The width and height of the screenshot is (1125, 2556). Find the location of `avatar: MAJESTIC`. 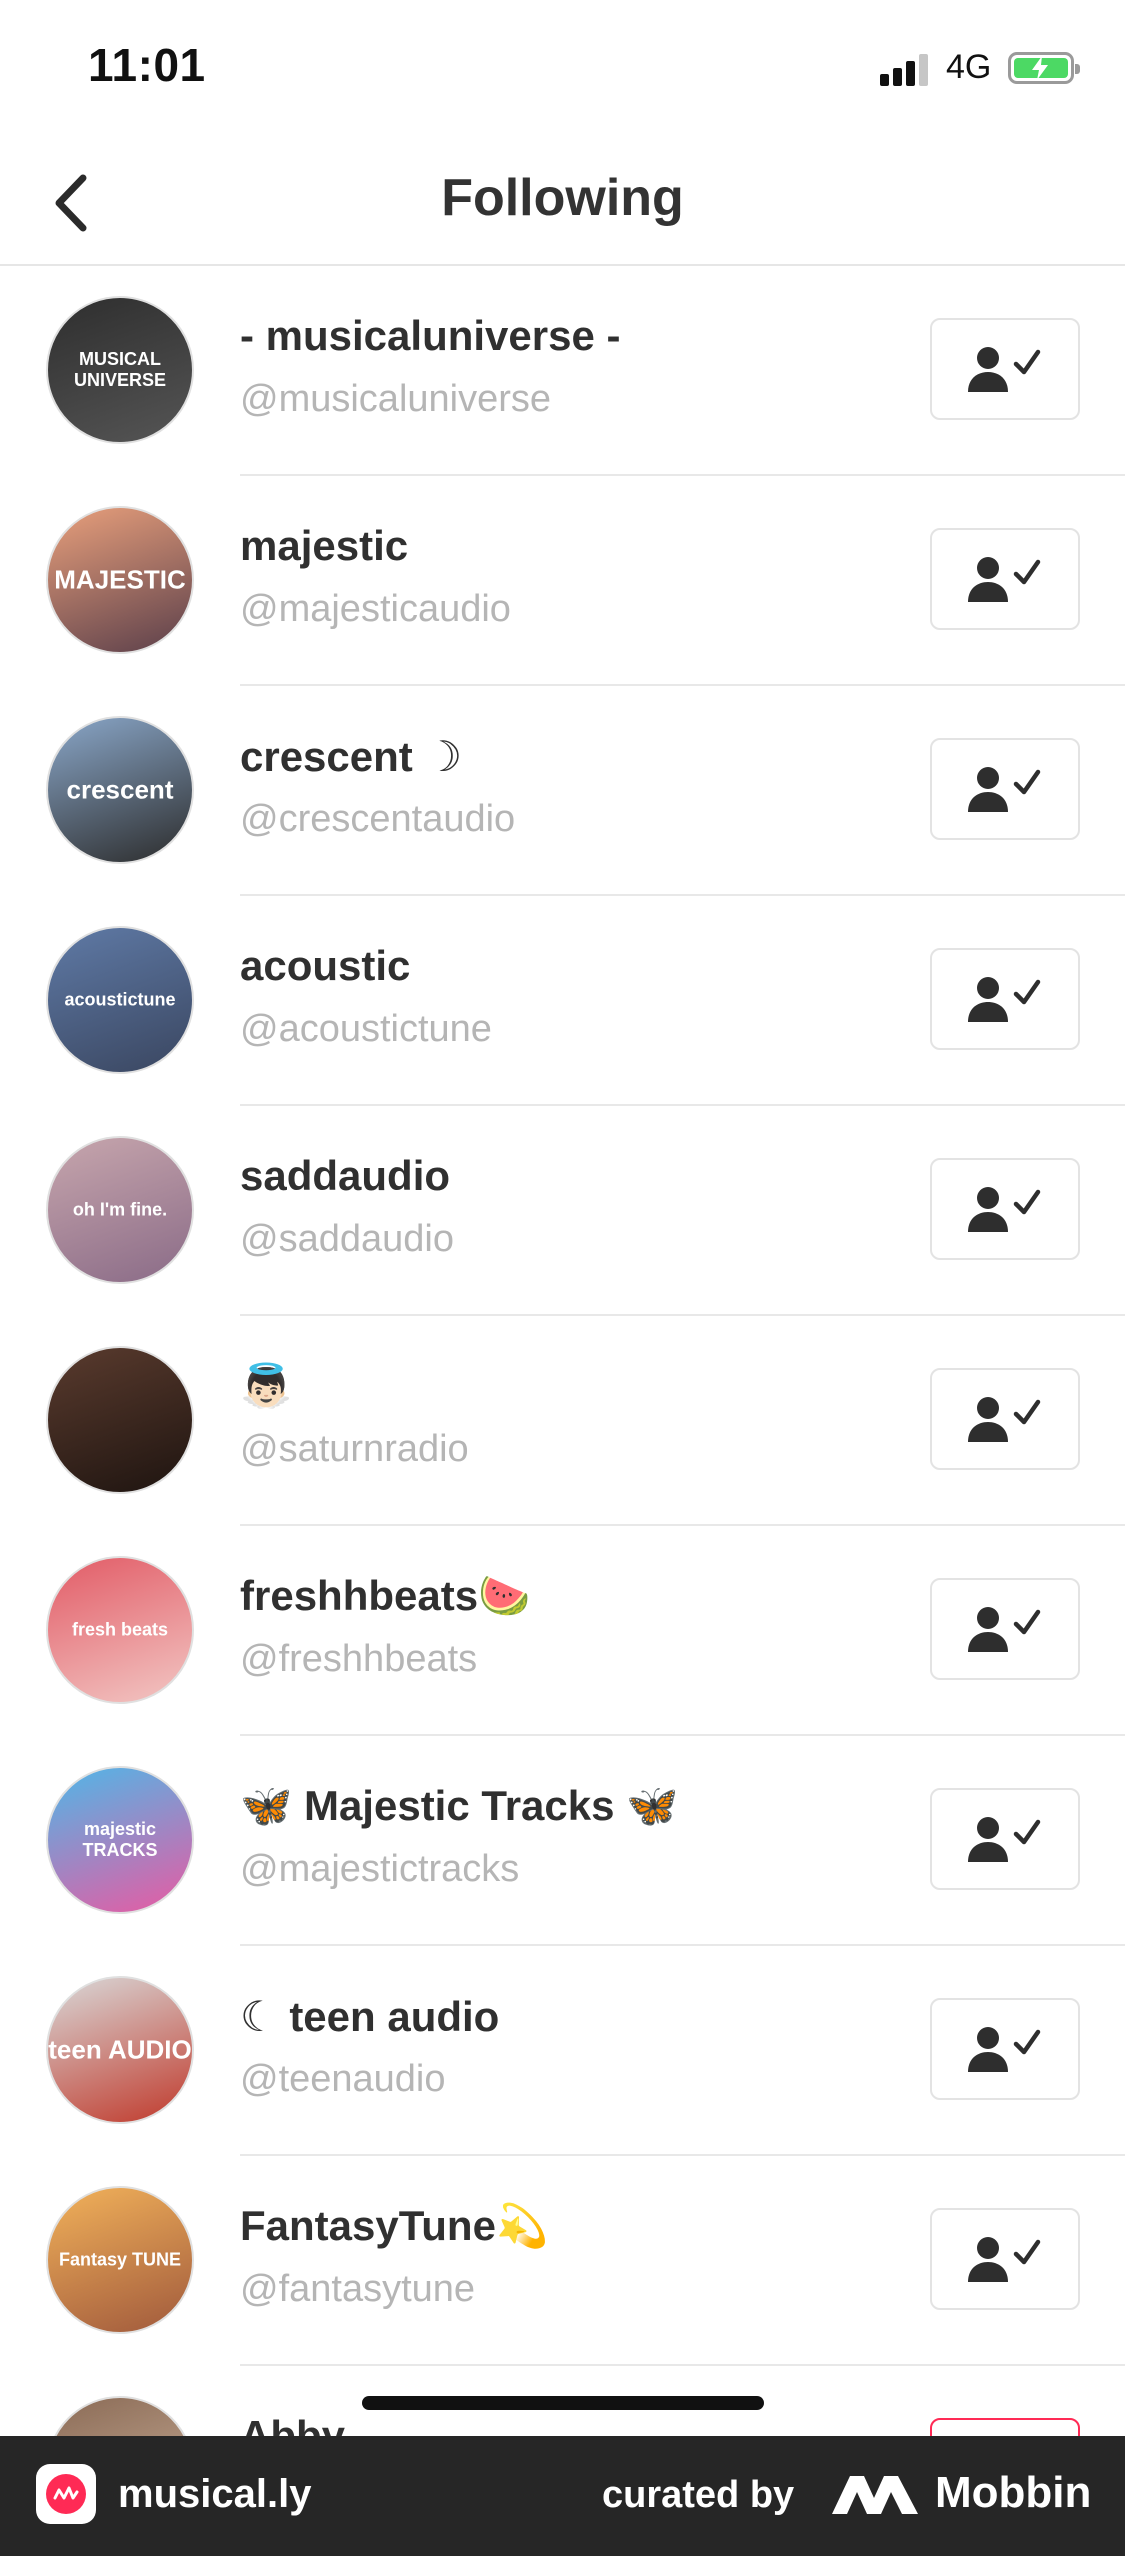

avatar: MAJESTIC is located at coordinates (120, 580).